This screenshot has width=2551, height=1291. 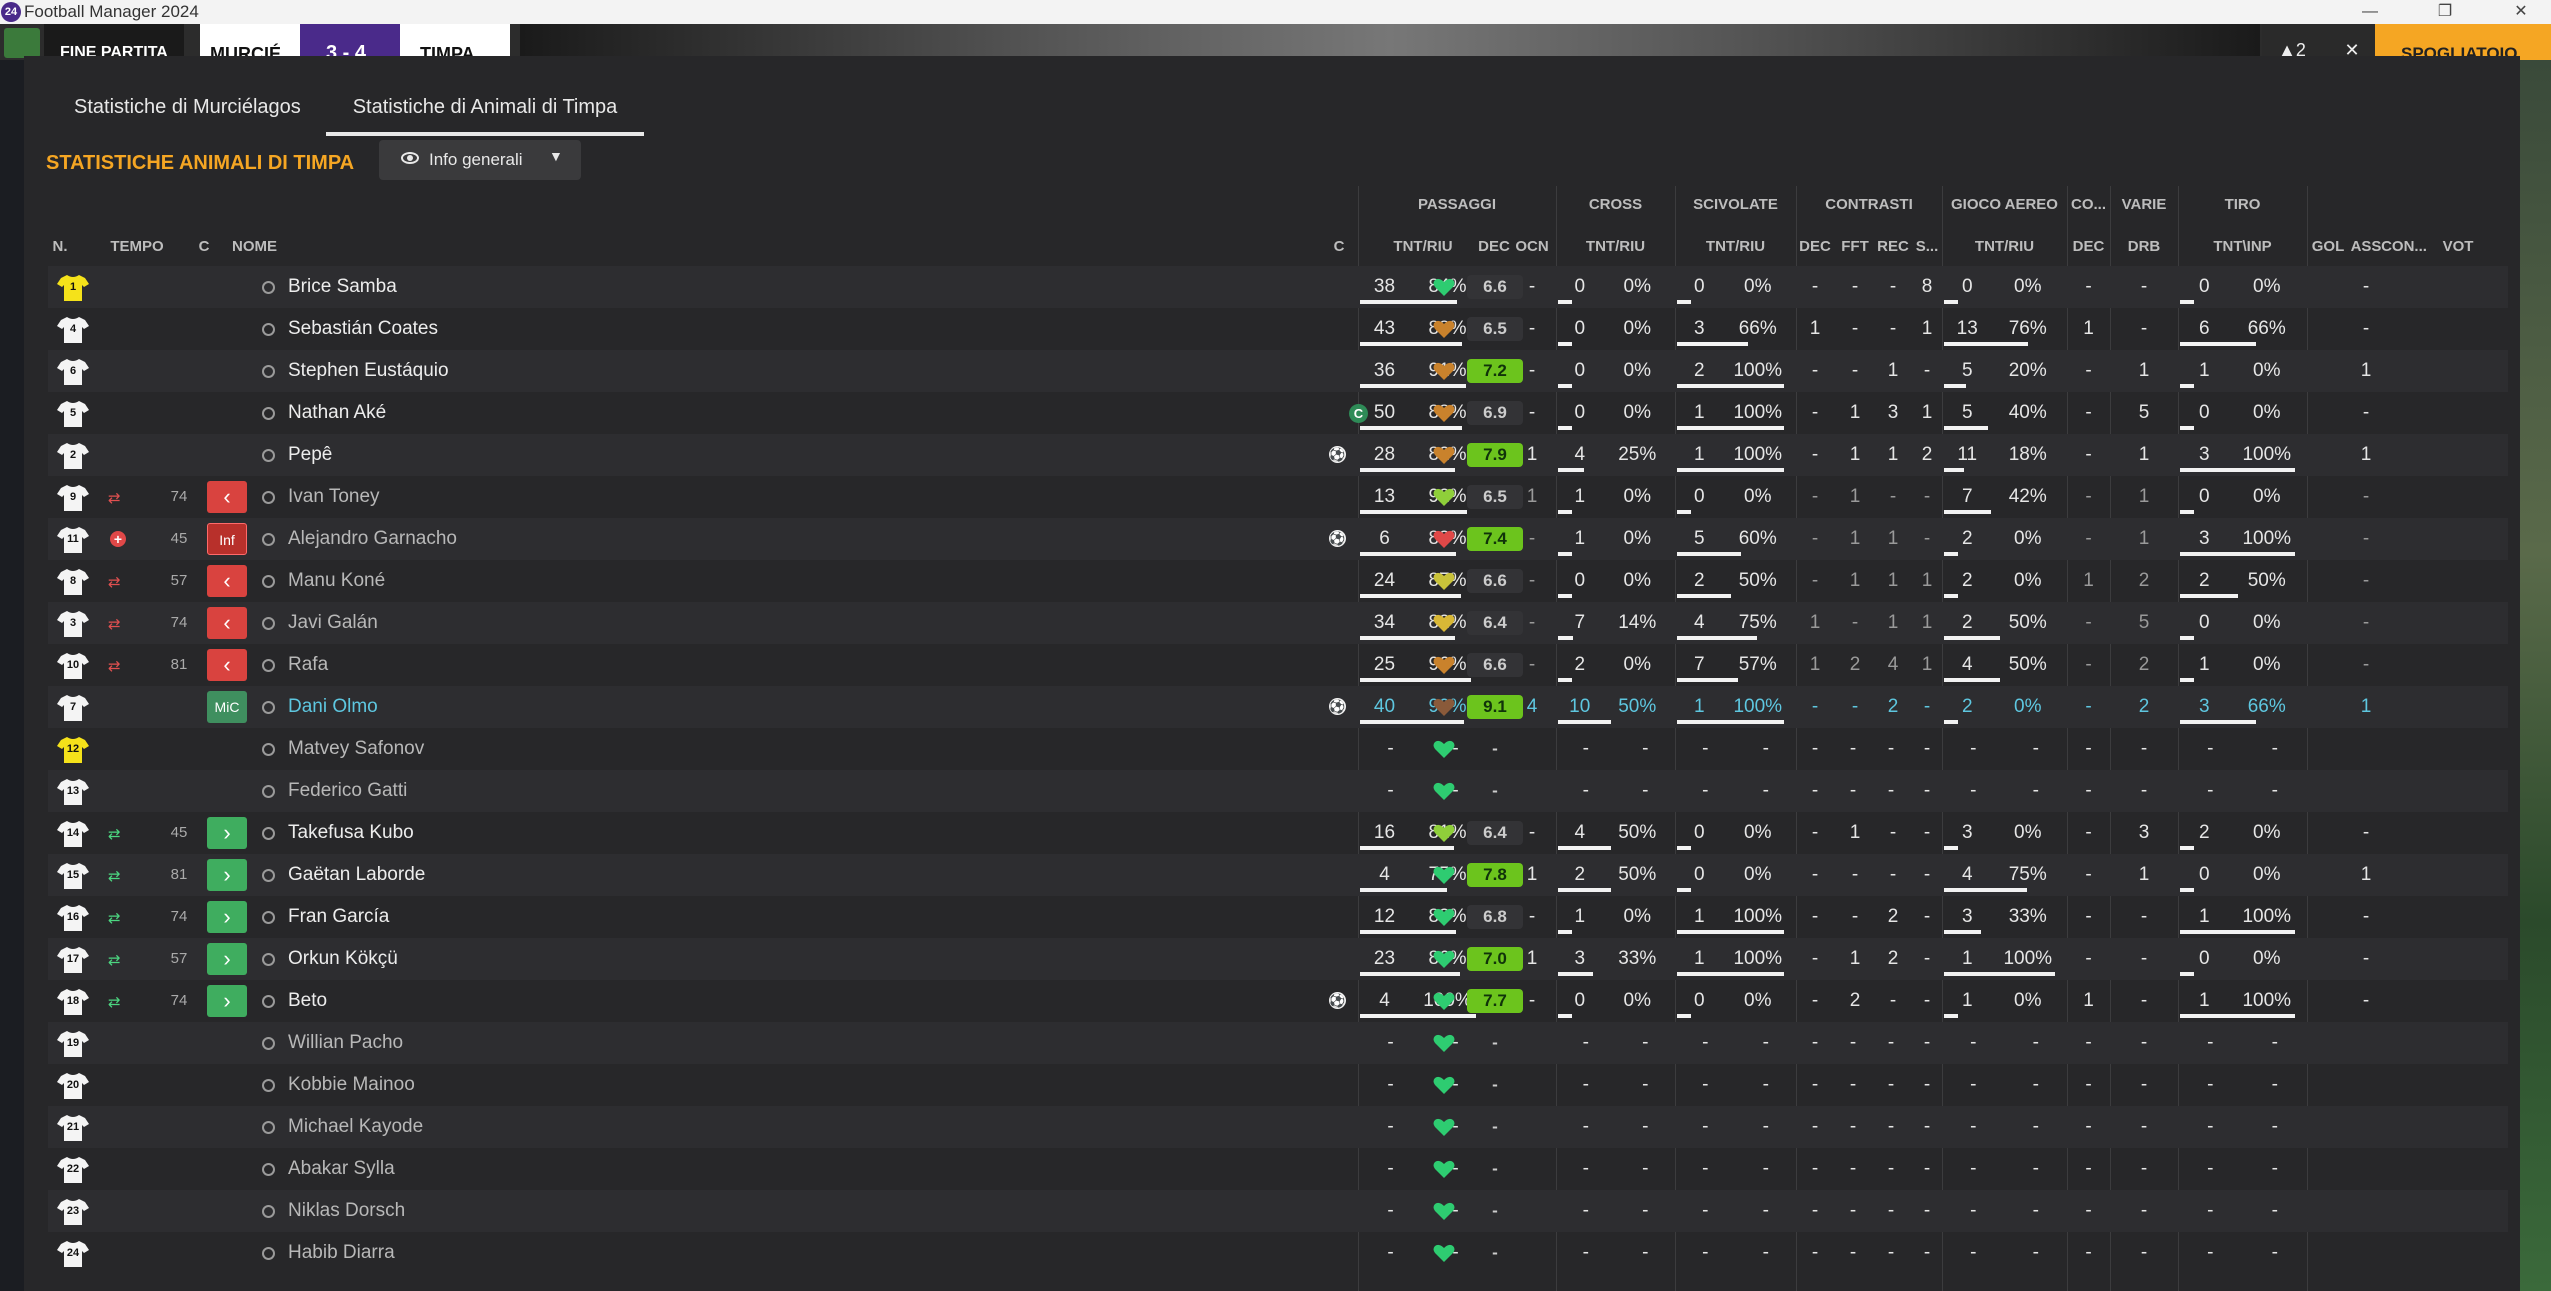 I want to click on column-header-8: TNT/RIU, so click(x=1615, y=246).